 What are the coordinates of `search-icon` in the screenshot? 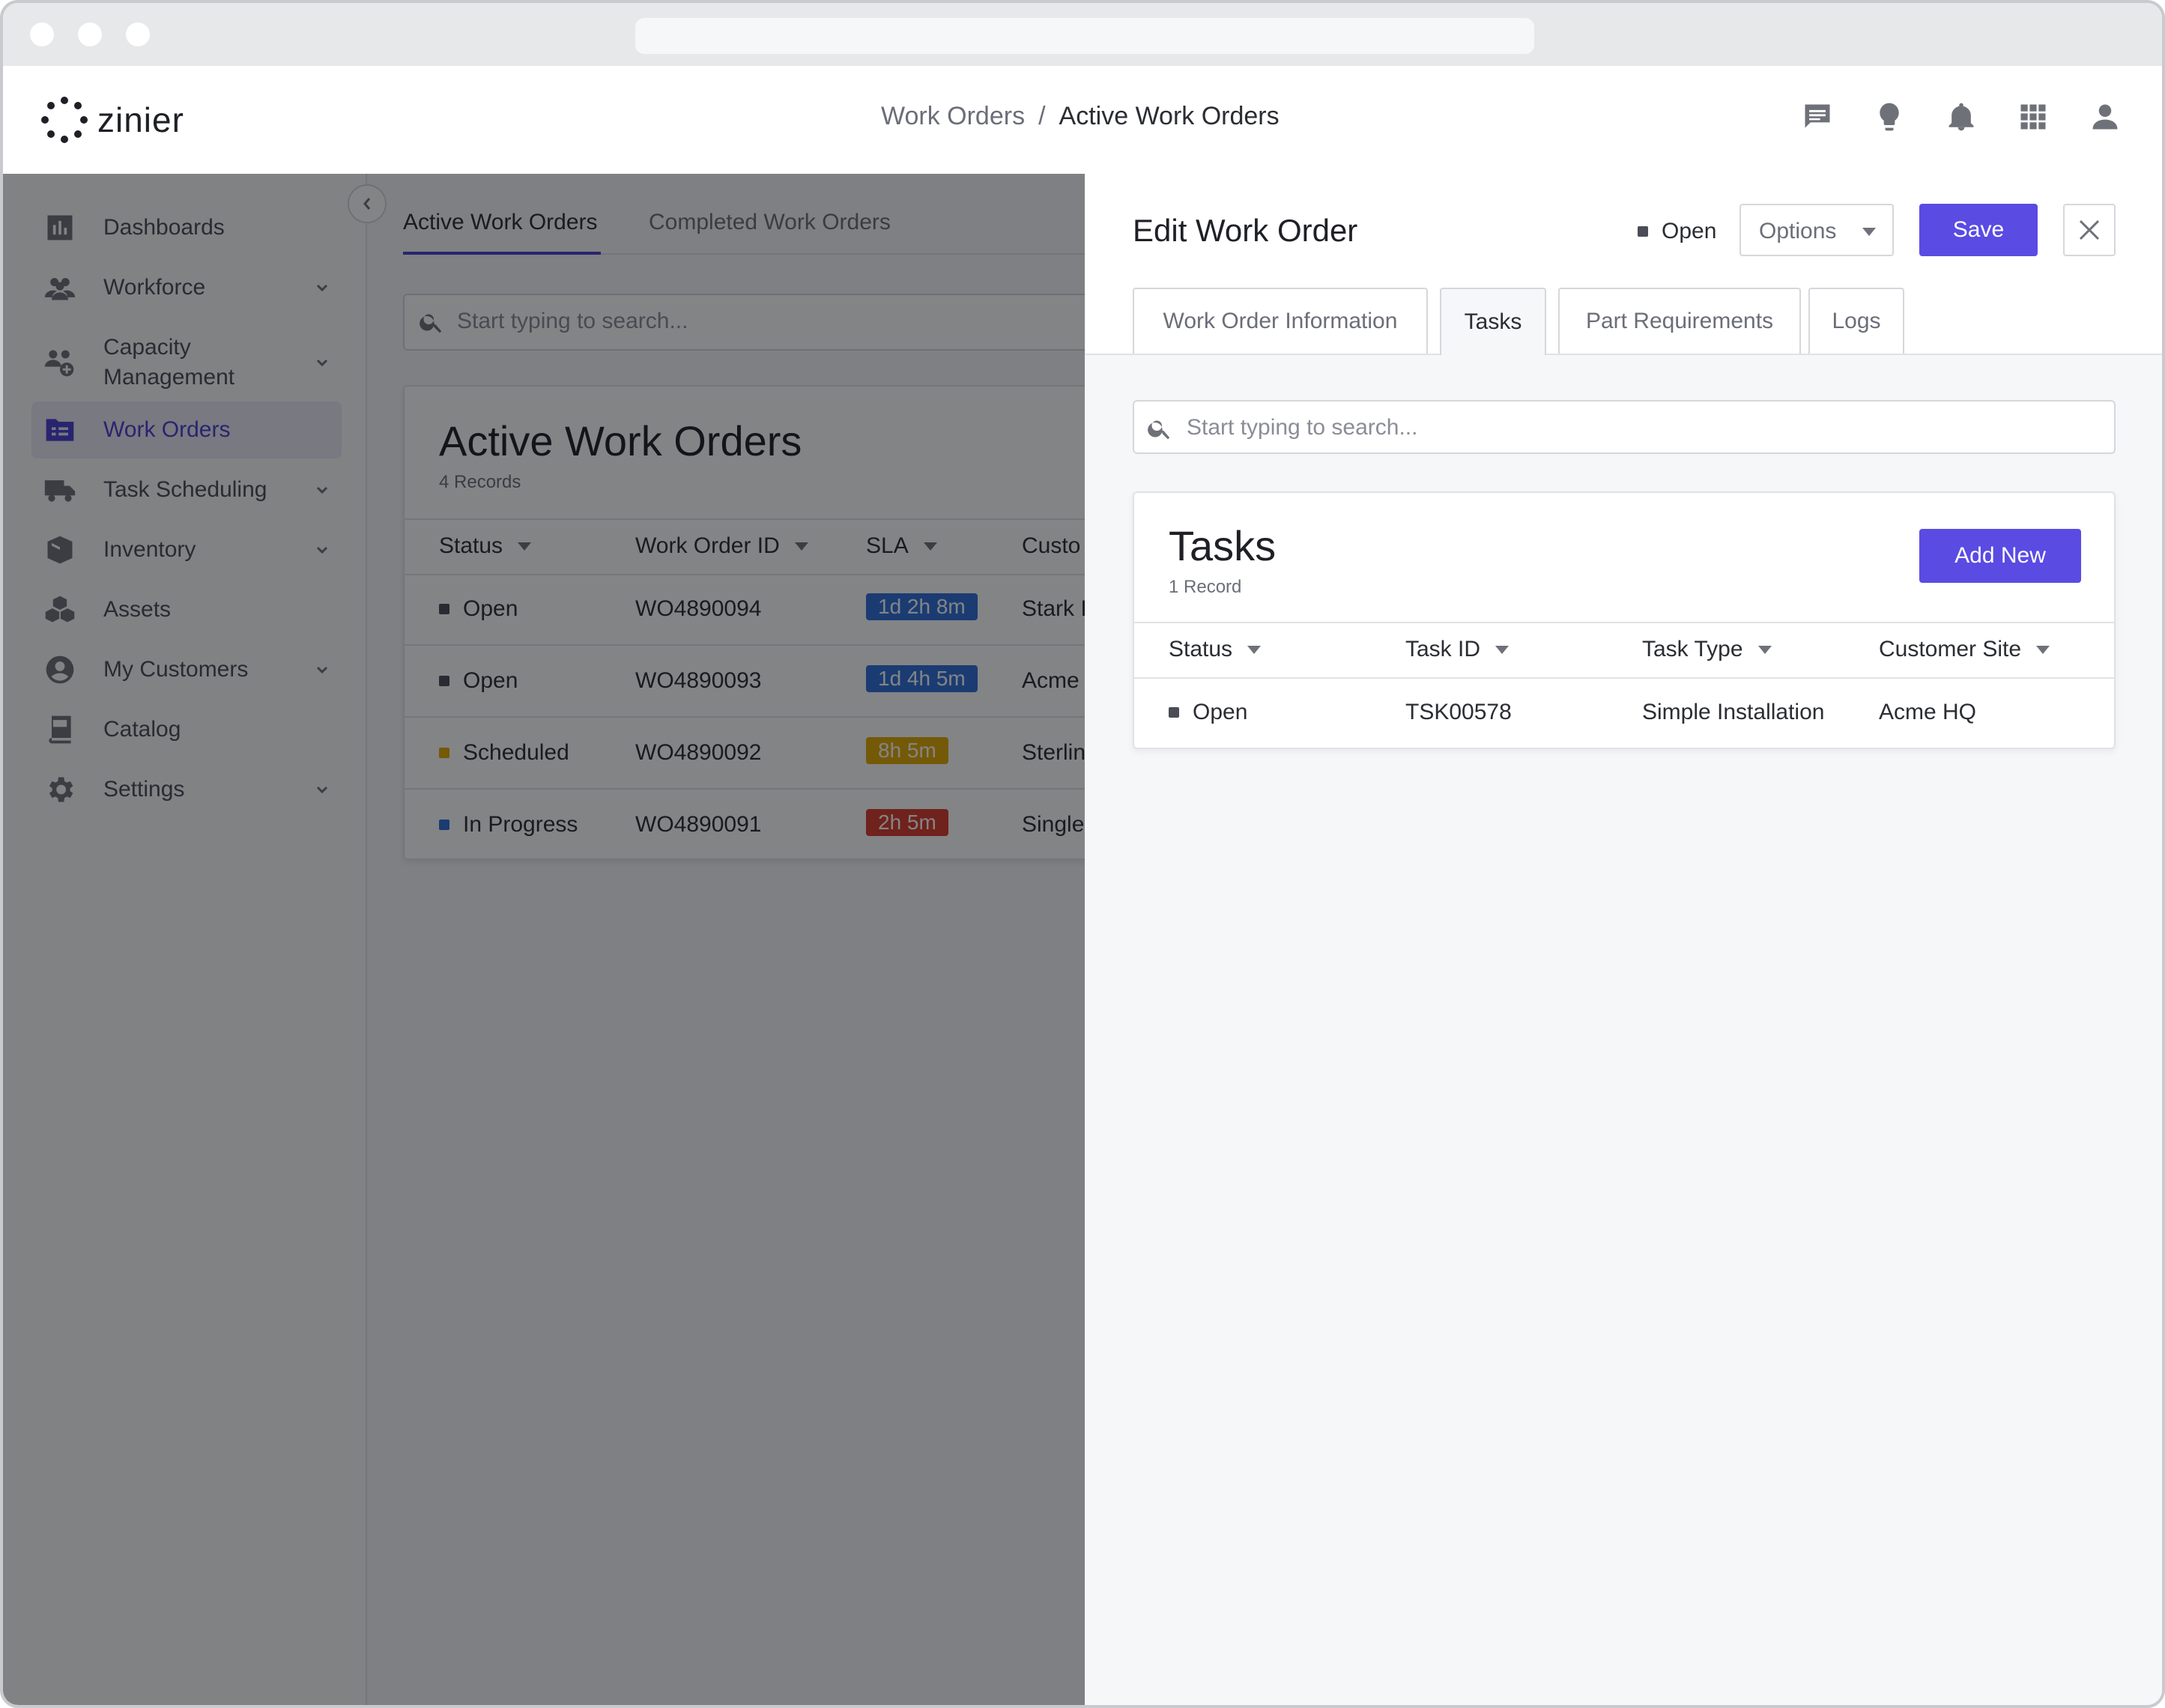 It's located at (1159, 430).